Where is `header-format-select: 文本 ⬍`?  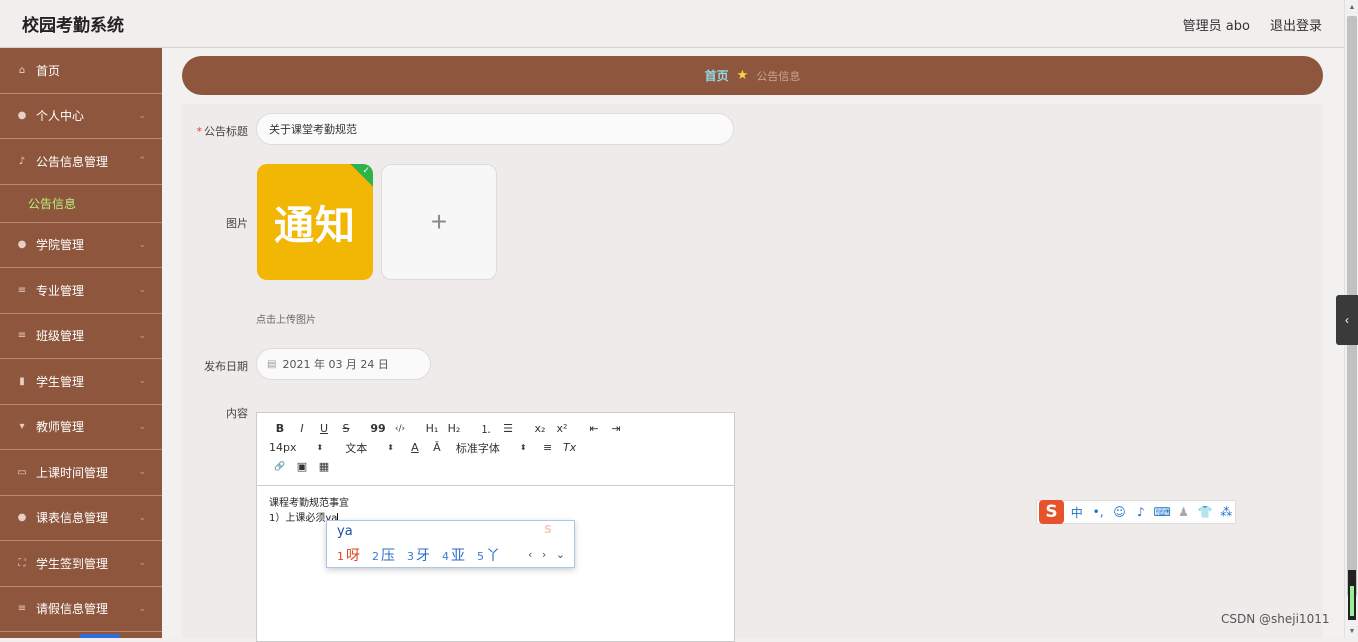
header-format-select: 文本 ⬍ is located at coordinates (369, 448).